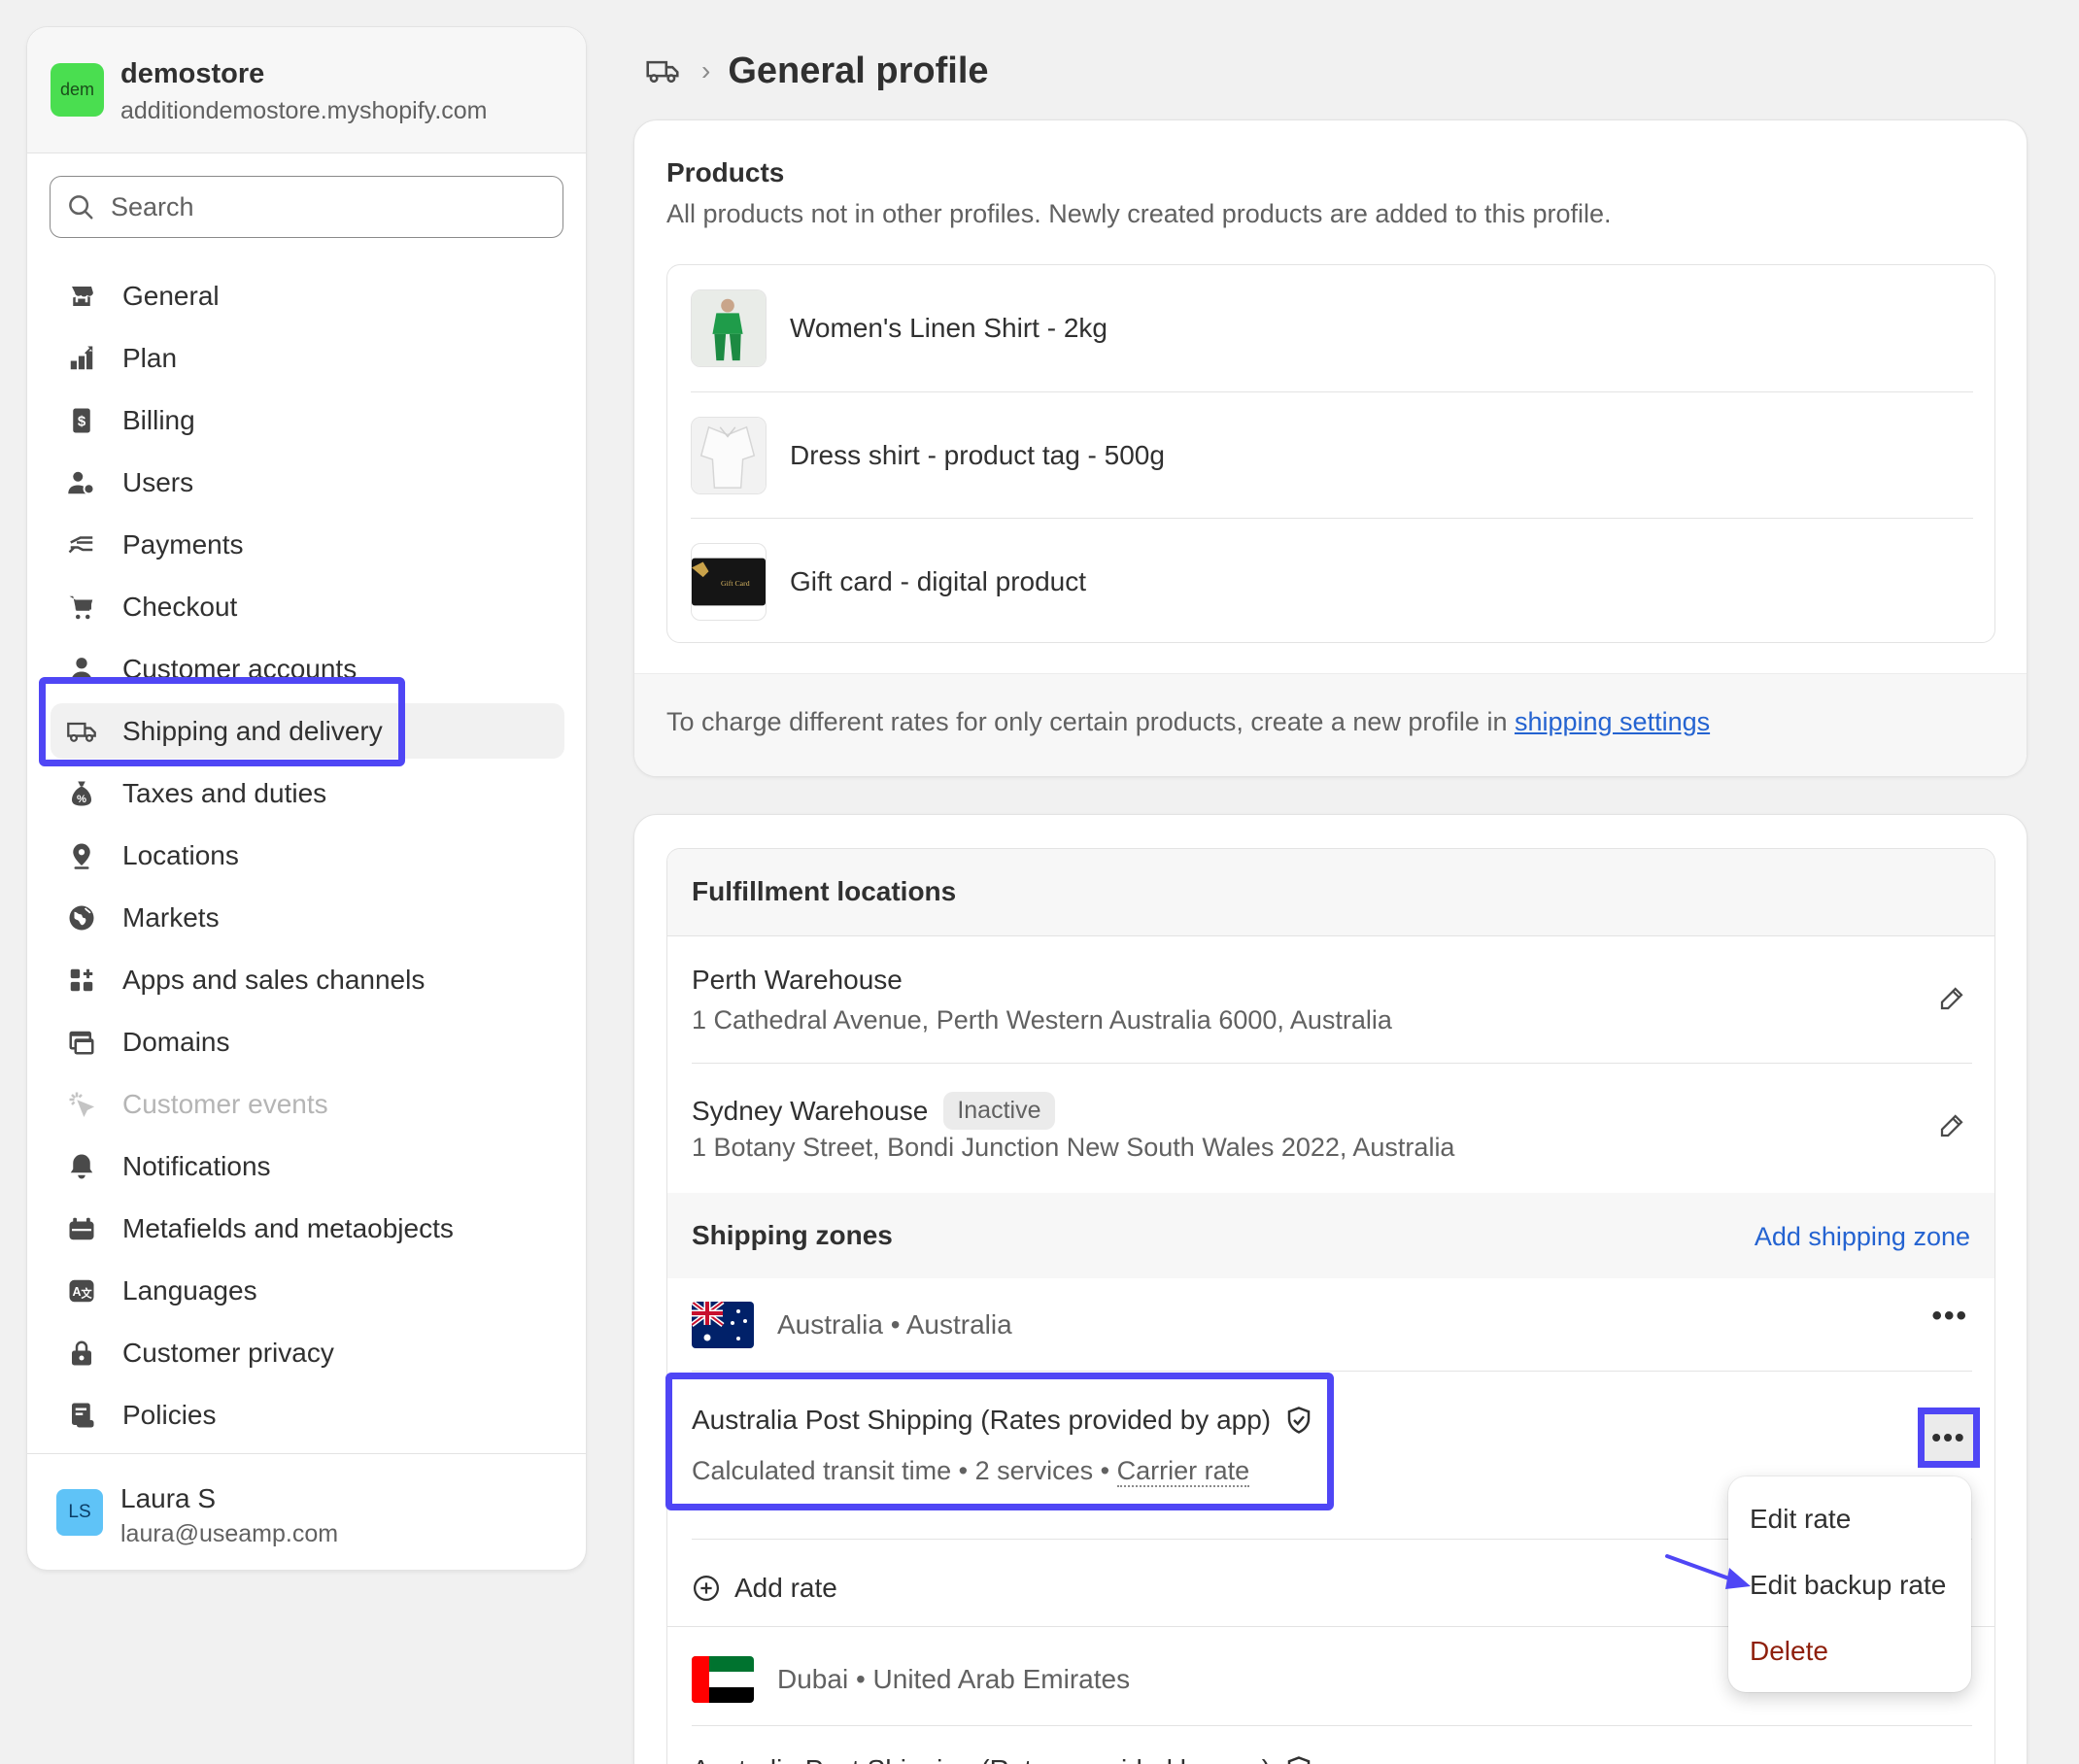 The height and width of the screenshot is (1764, 2079). Describe the element at coordinates (171, 295) in the screenshot. I see `sidebar-item-label: General` at that location.